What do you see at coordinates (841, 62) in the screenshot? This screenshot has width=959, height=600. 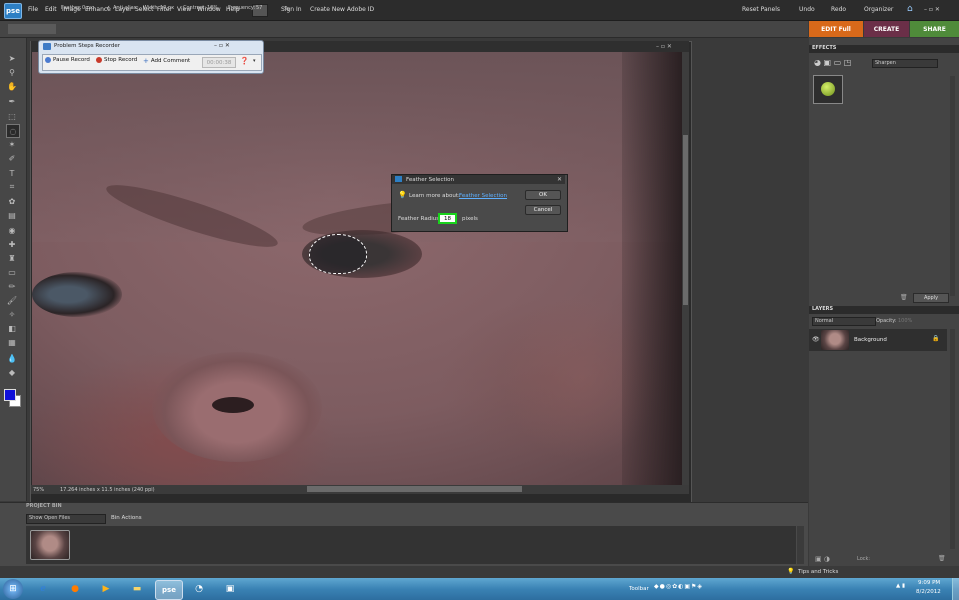 I see `effects-category-icons: ◕ ▣ ▭ ◳` at bounding box center [841, 62].